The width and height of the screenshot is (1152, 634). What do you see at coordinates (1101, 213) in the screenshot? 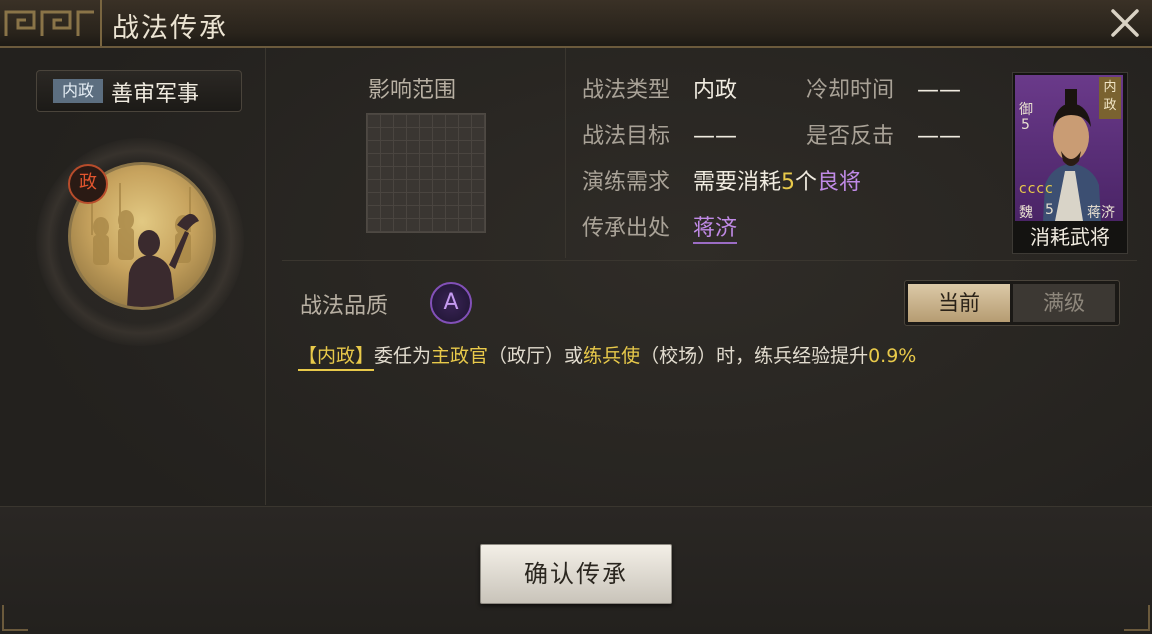
I see `general-name: 蒋济` at bounding box center [1101, 213].